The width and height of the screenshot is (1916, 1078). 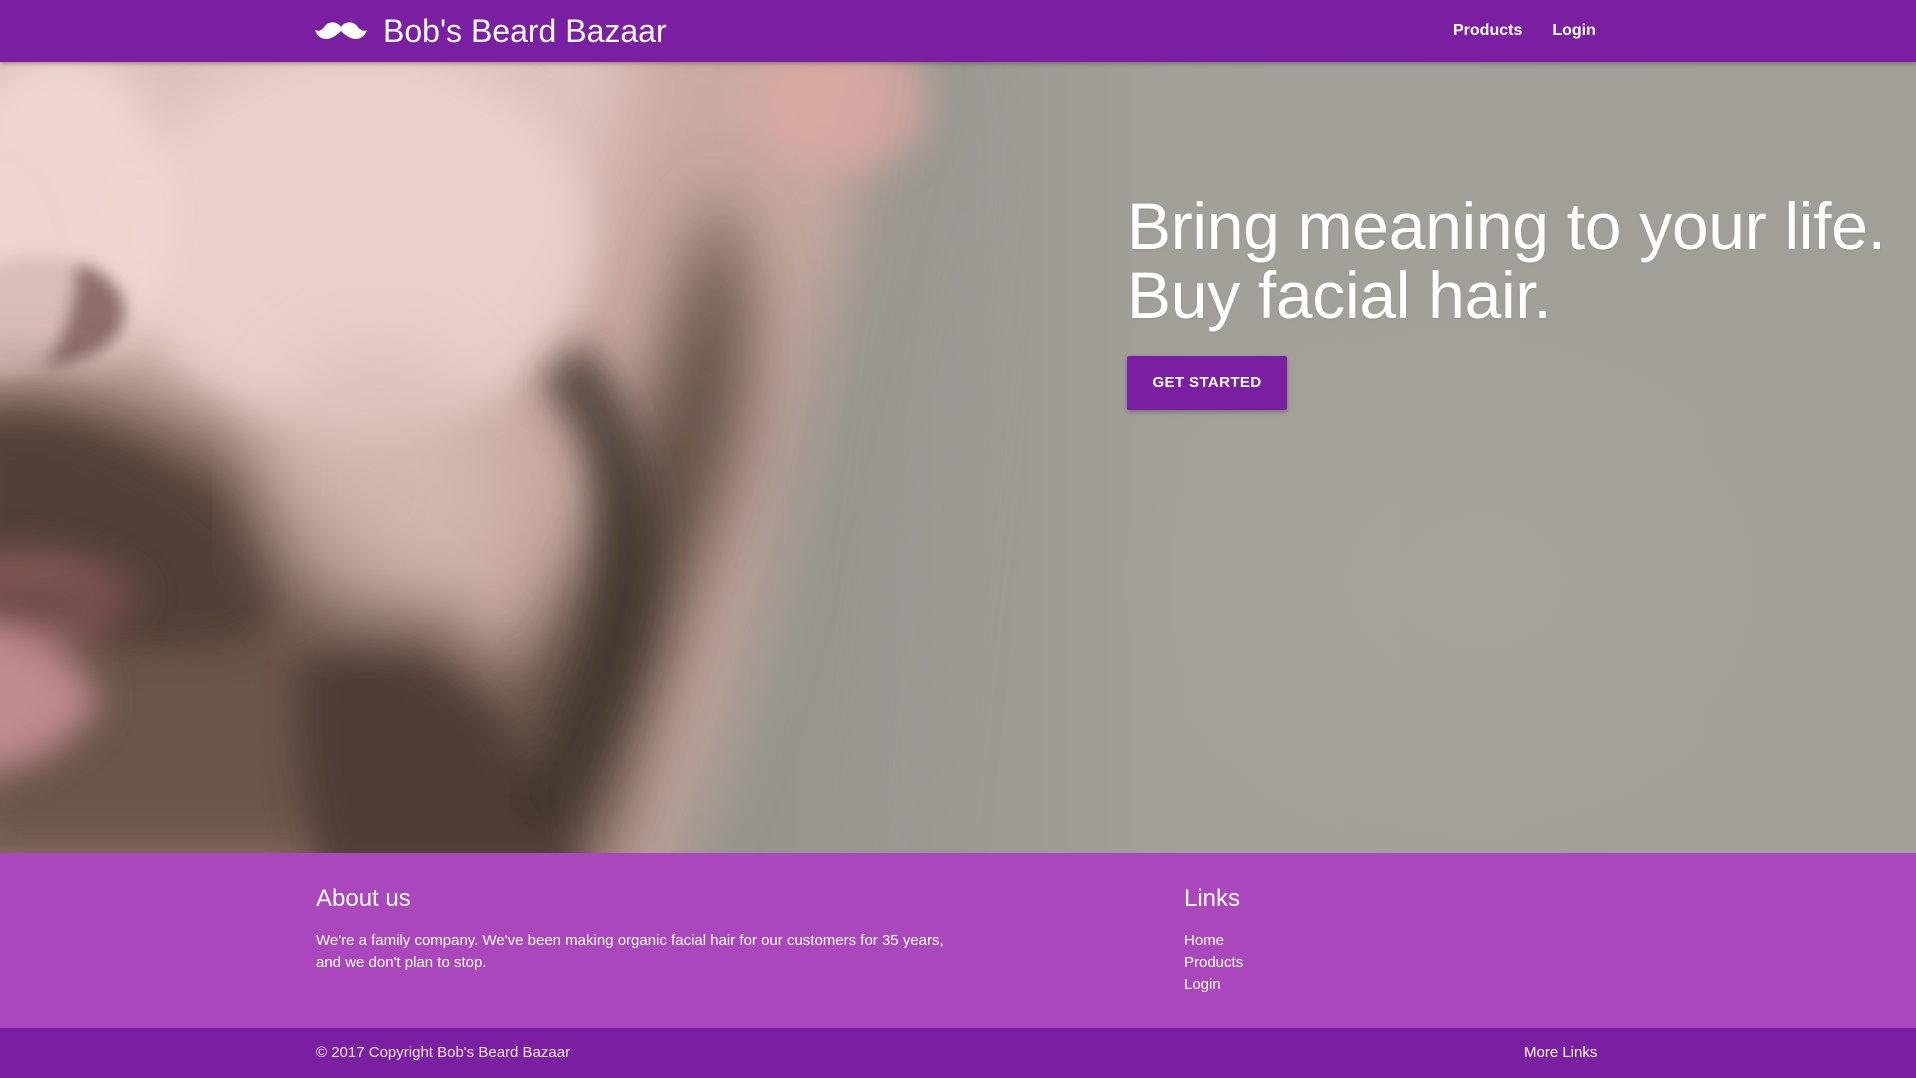 I want to click on brand-logo-link: Bob's Beard Bazaar, so click(x=491, y=31).